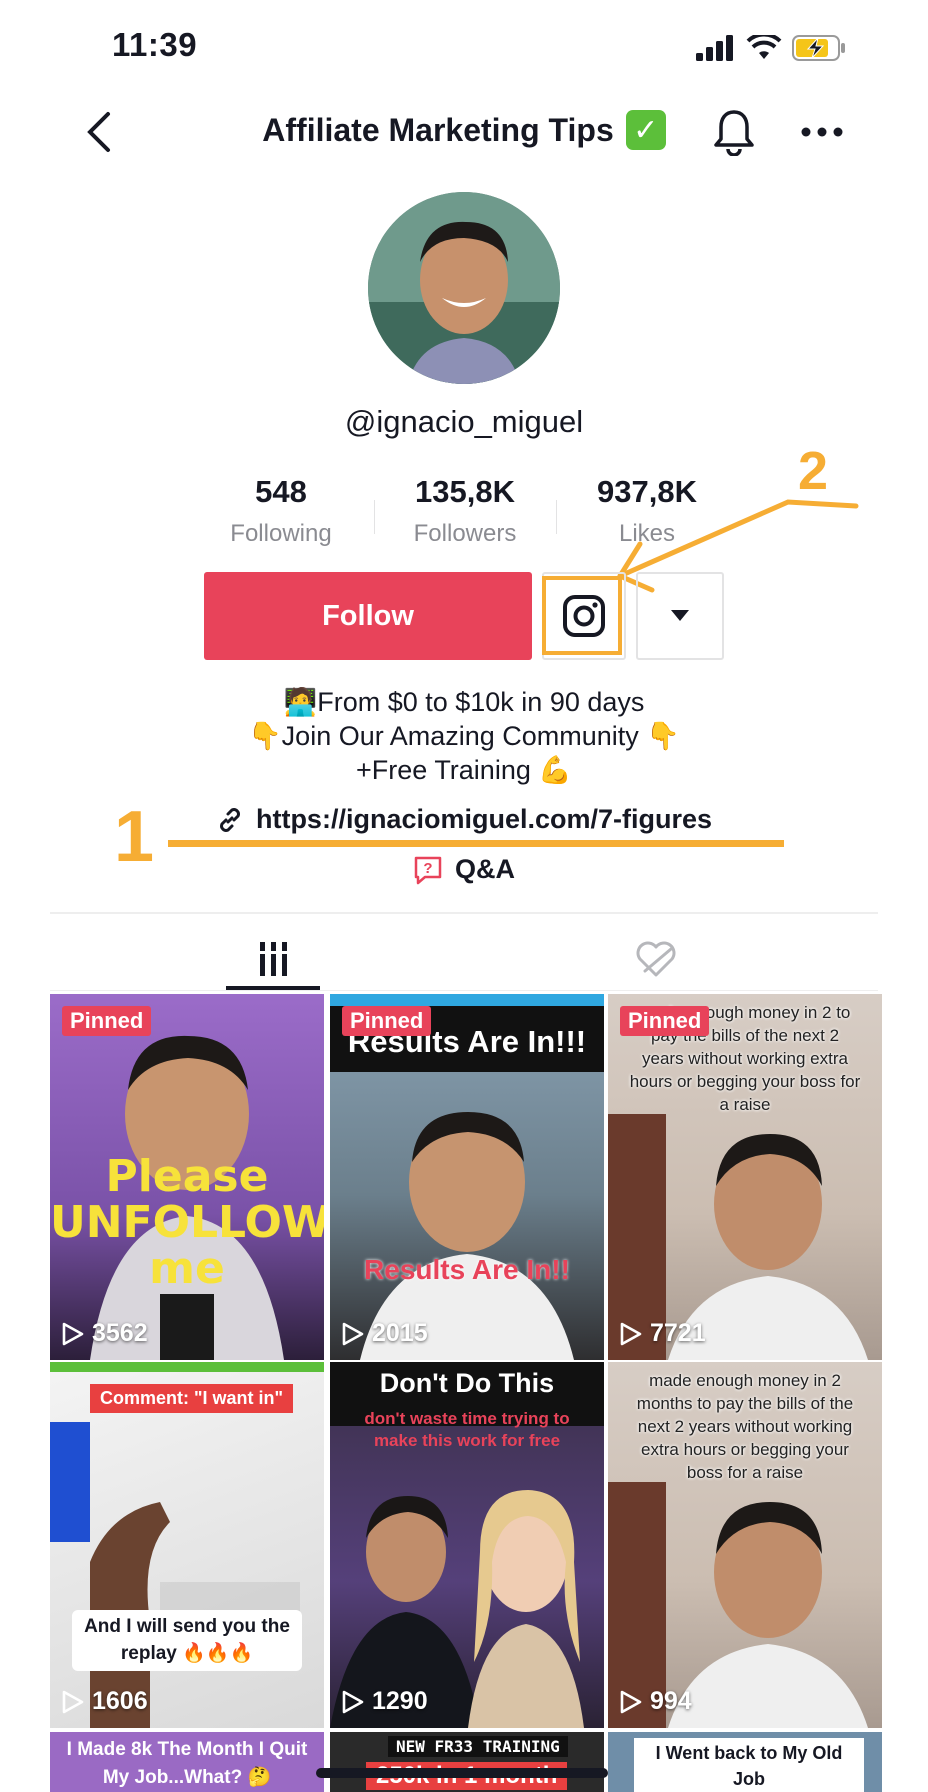 The height and width of the screenshot is (1792, 928). I want to click on qa-icon: ?, so click(428, 870).